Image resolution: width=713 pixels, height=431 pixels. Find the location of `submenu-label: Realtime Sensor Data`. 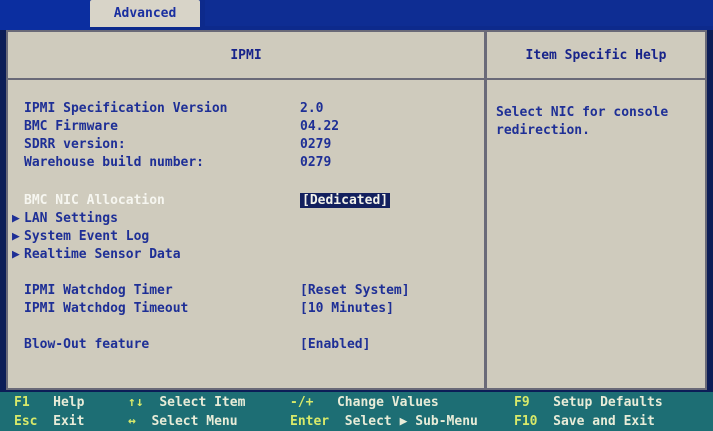

submenu-label: Realtime Sensor Data is located at coordinates (102, 254).